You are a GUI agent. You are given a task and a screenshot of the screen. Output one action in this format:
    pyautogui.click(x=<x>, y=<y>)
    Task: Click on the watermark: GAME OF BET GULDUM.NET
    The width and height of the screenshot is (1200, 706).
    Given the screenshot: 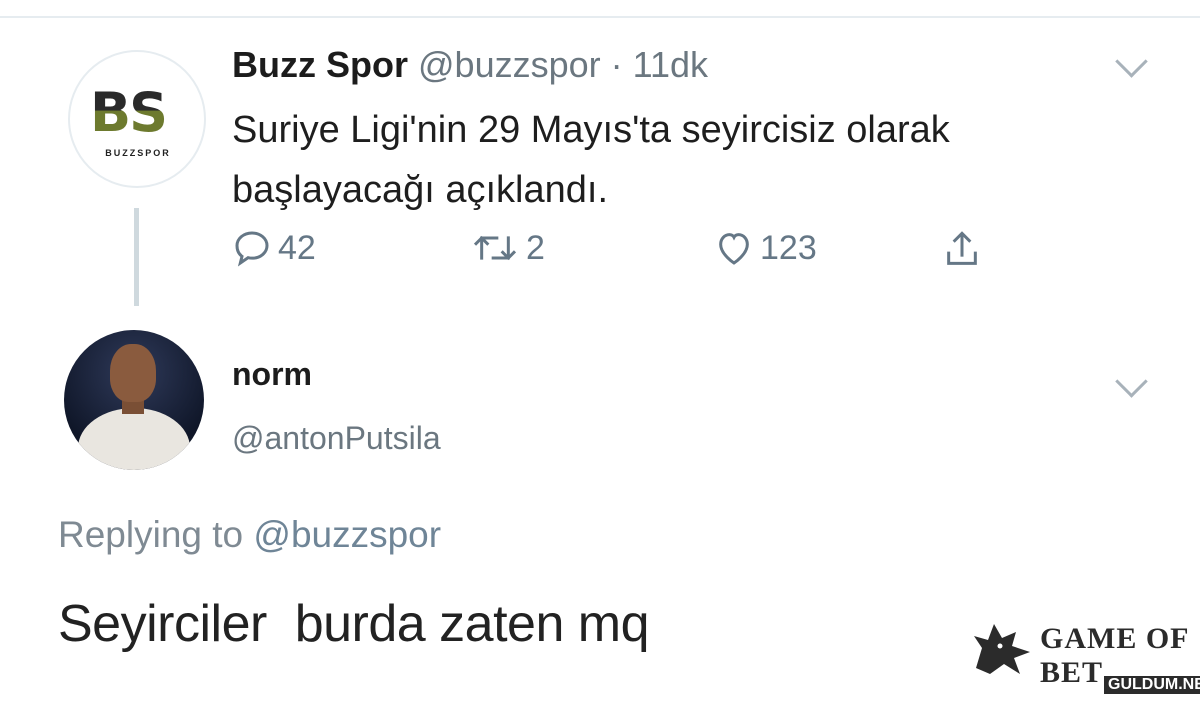 What is the action you would take?
    pyautogui.click(x=1085, y=659)
    